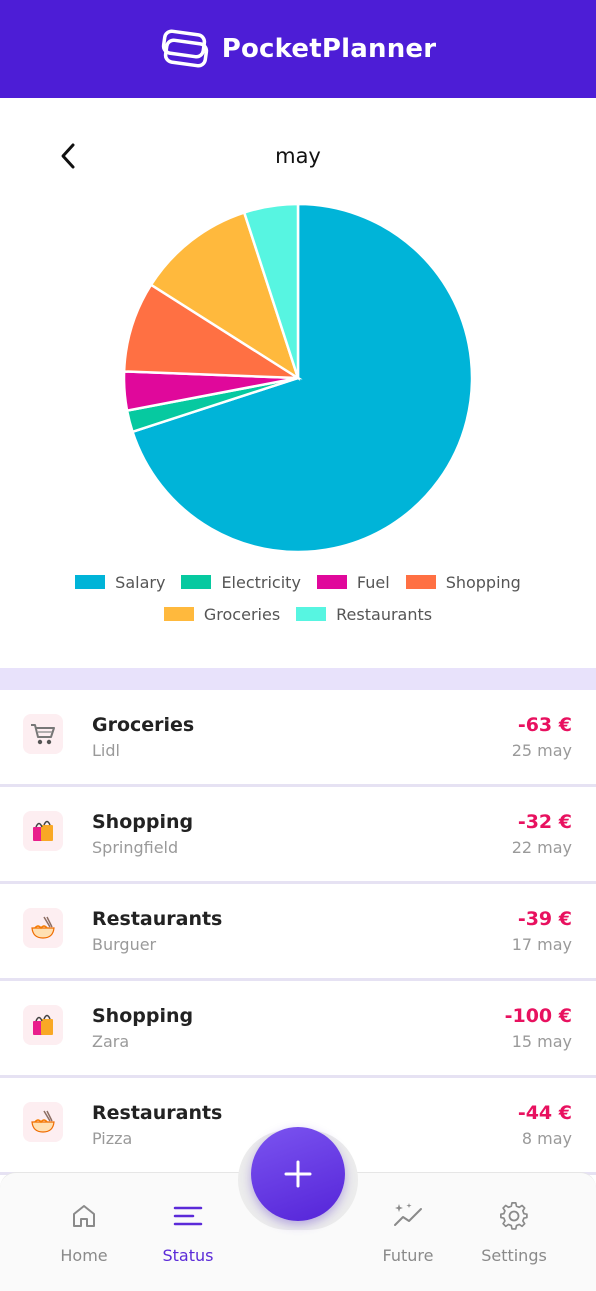 This screenshot has width=596, height=1291. Describe the element at coordinates (143, 725) in the screenshot. I see `transaction-category: Groceries` at that location.